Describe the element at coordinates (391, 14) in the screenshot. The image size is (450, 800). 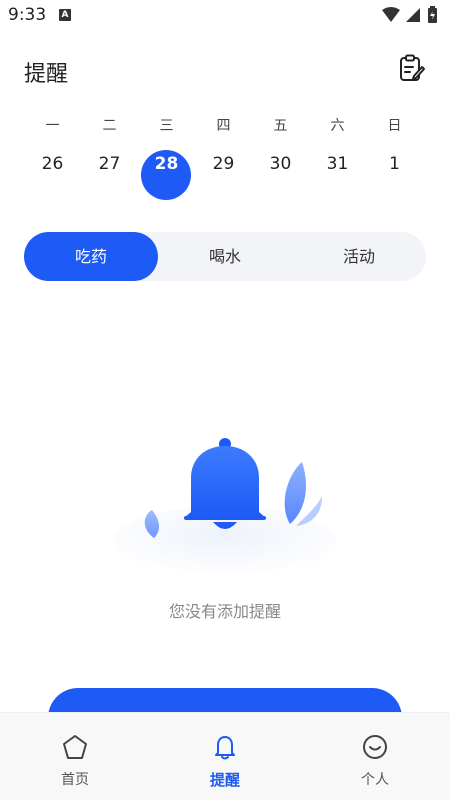
I see `wifi-icon` at that location.